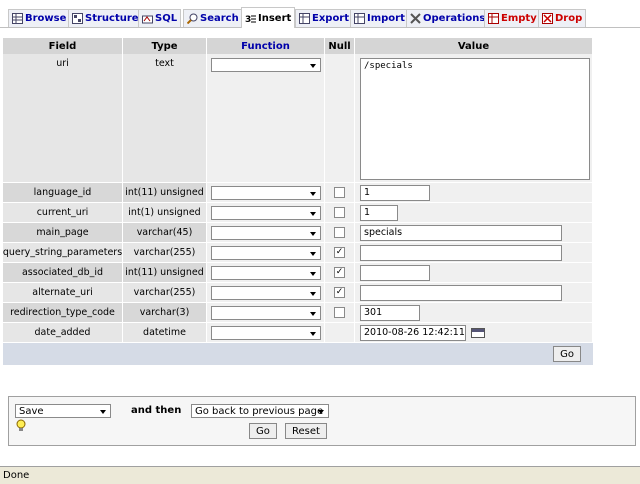 Image resolution: width=640 pixels, height=484 pixels. What do you see at coordinates (63, 193) in the screenshot?
I see `field-name: language_id` at bounding box center [63, 193].